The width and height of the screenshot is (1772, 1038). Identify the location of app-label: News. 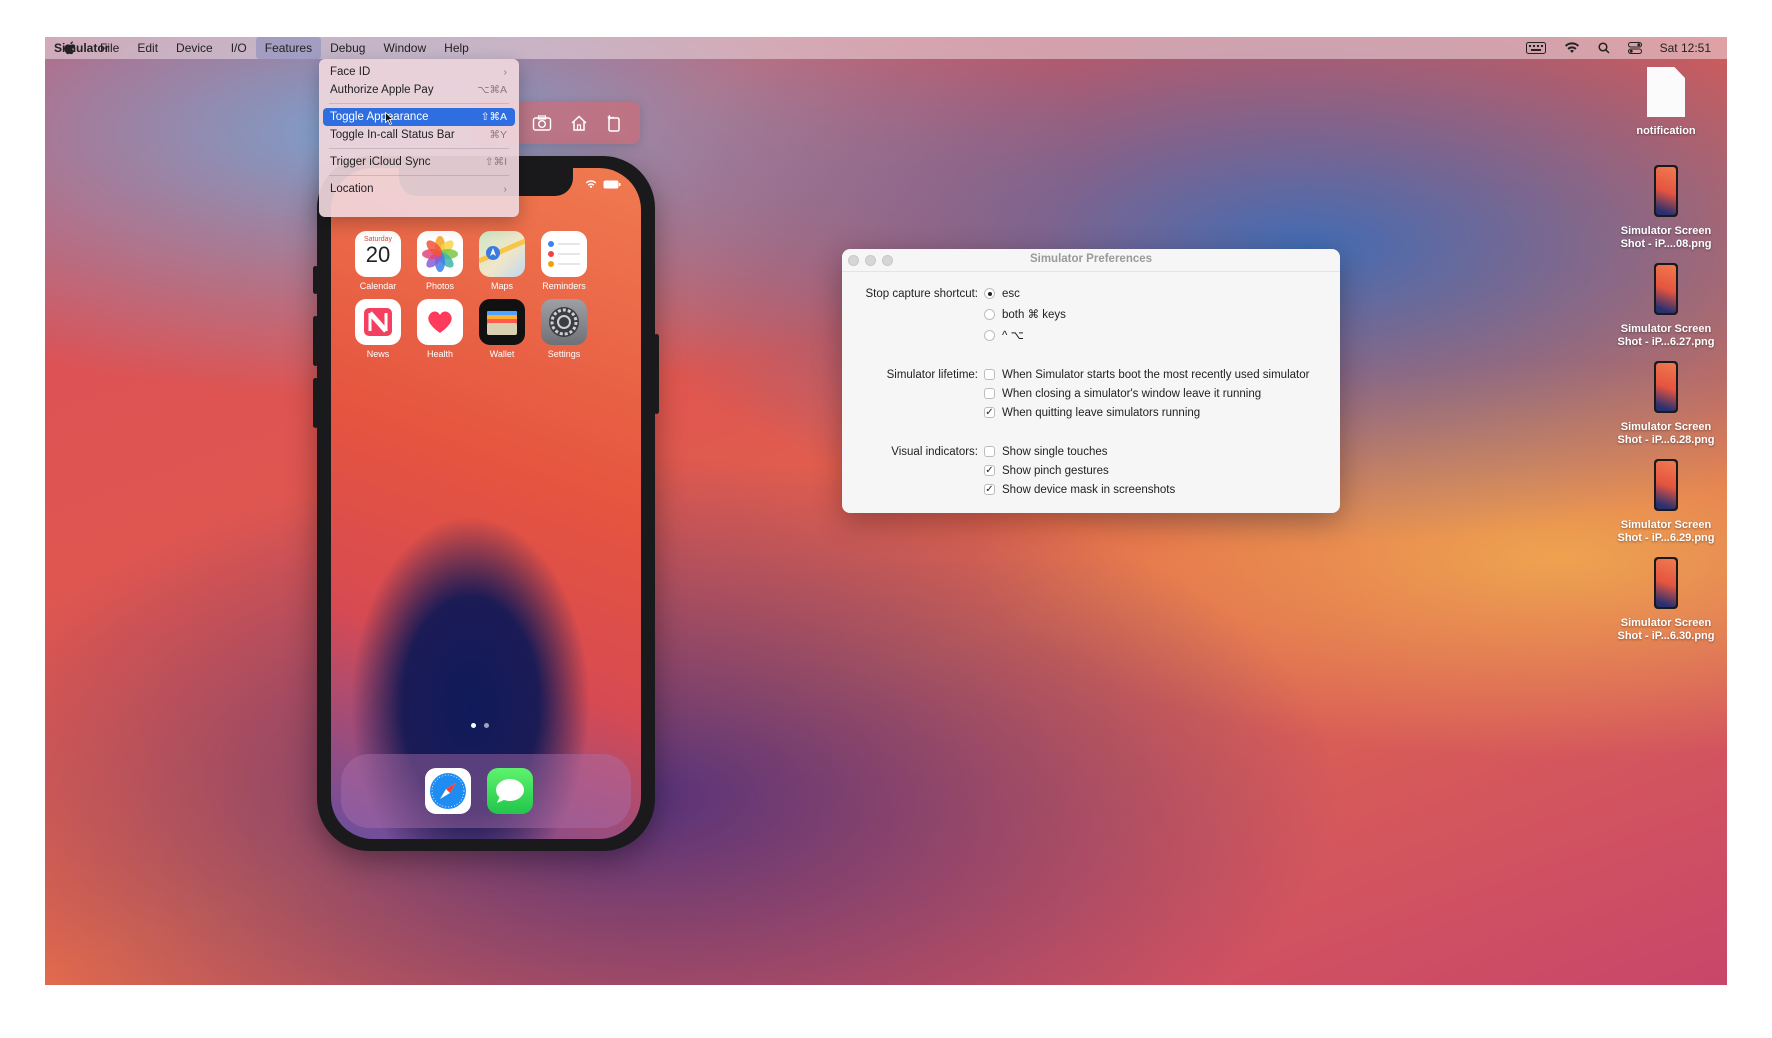
(378, 354).